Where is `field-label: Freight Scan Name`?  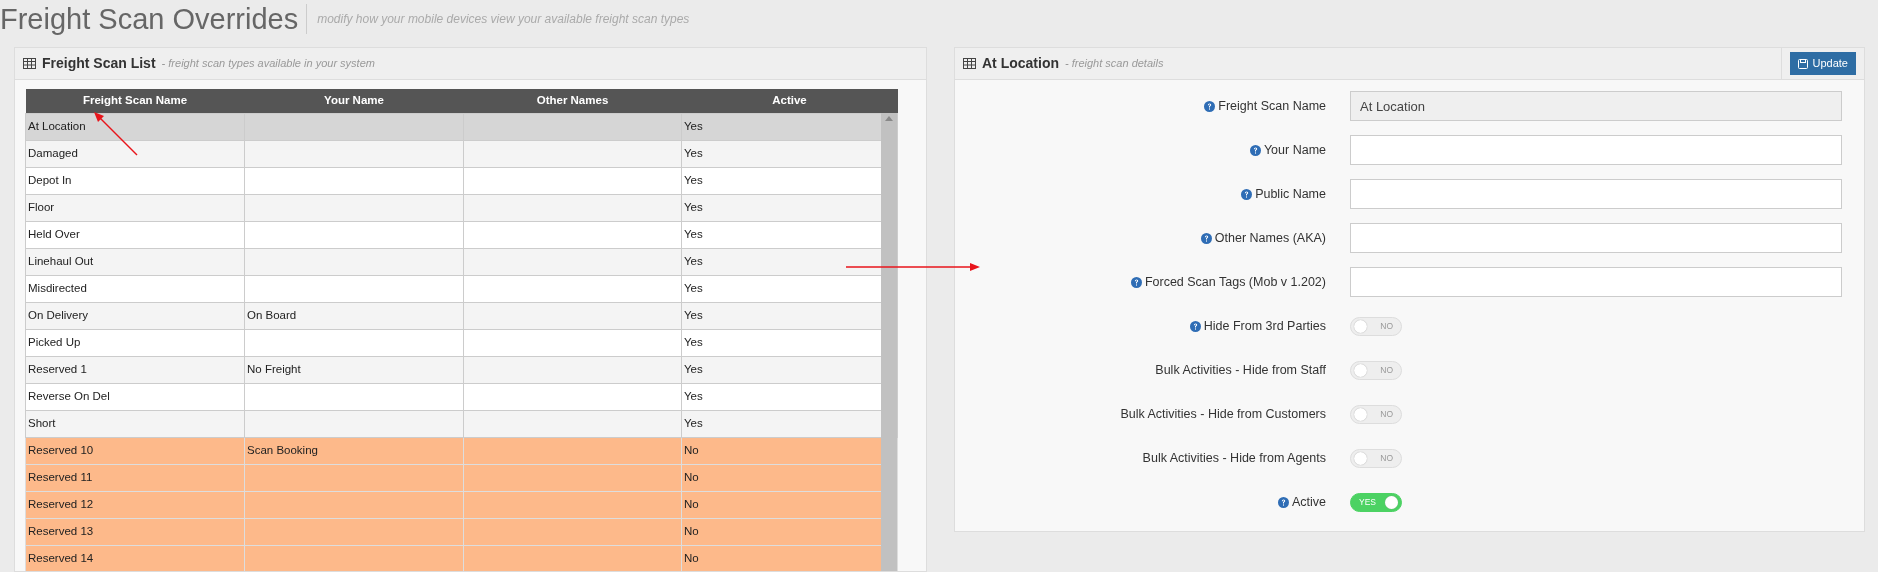 field-label: Freight Scan Name is located at coordinates (1272, 106).